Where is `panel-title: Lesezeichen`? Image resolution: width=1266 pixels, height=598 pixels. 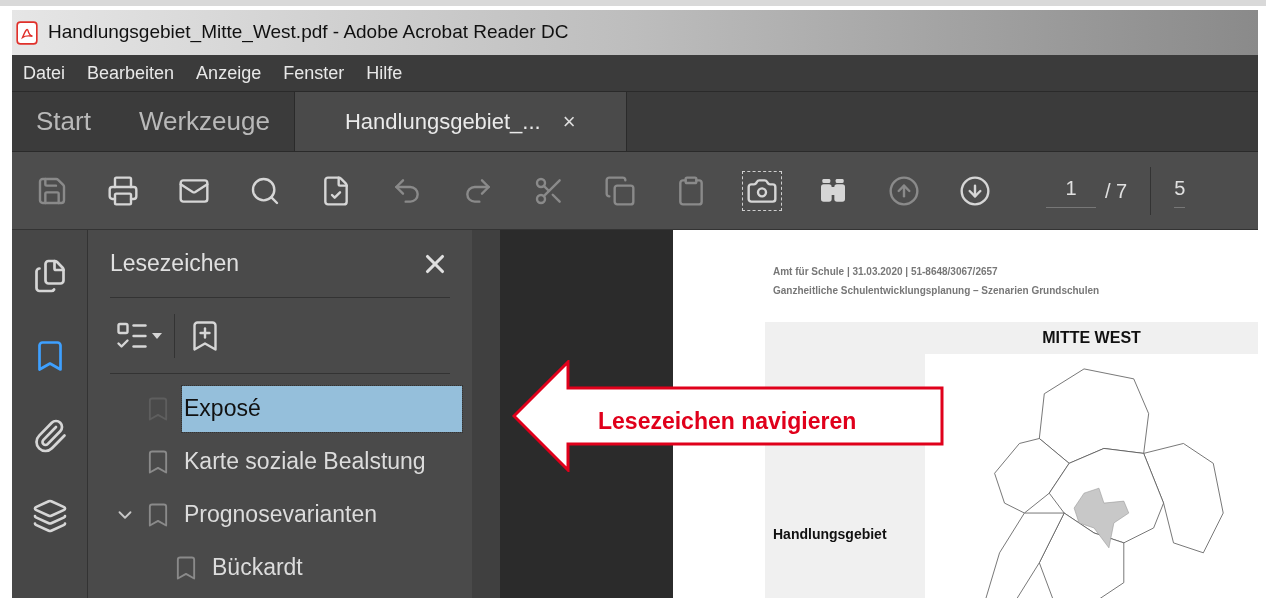
panel-title: Lesezeichen is located at coordinates (175, 264).